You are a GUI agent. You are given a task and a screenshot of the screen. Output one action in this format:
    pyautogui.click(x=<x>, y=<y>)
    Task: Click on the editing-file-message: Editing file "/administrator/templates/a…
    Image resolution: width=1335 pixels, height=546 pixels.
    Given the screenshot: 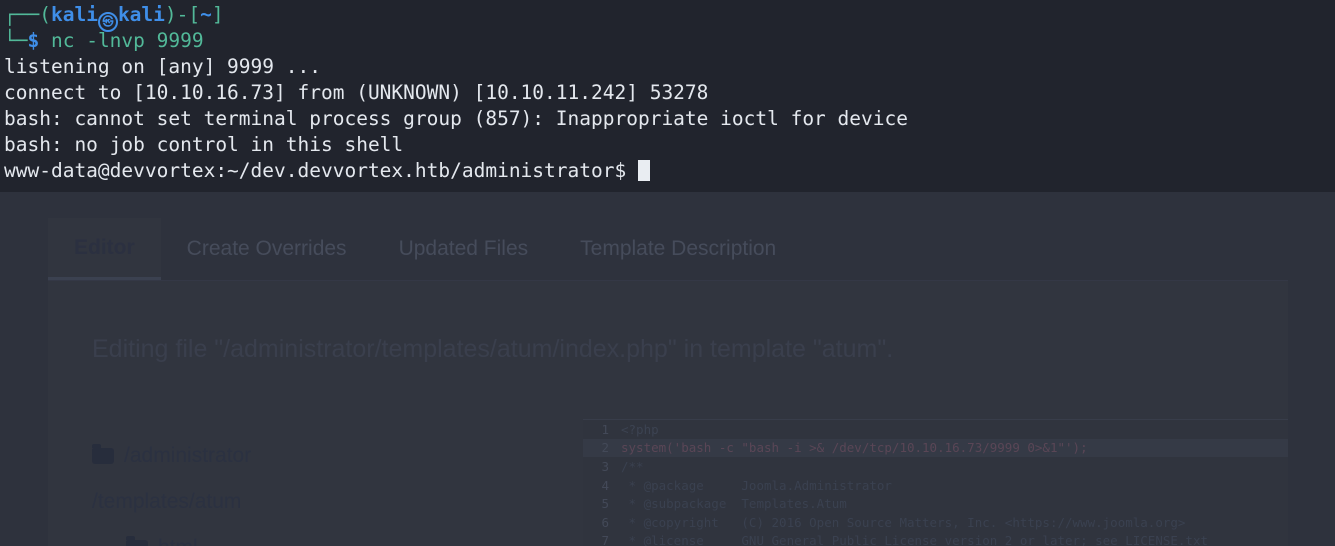 What is the action you would take?
    pyautogui.click(x=493, y=349)
    